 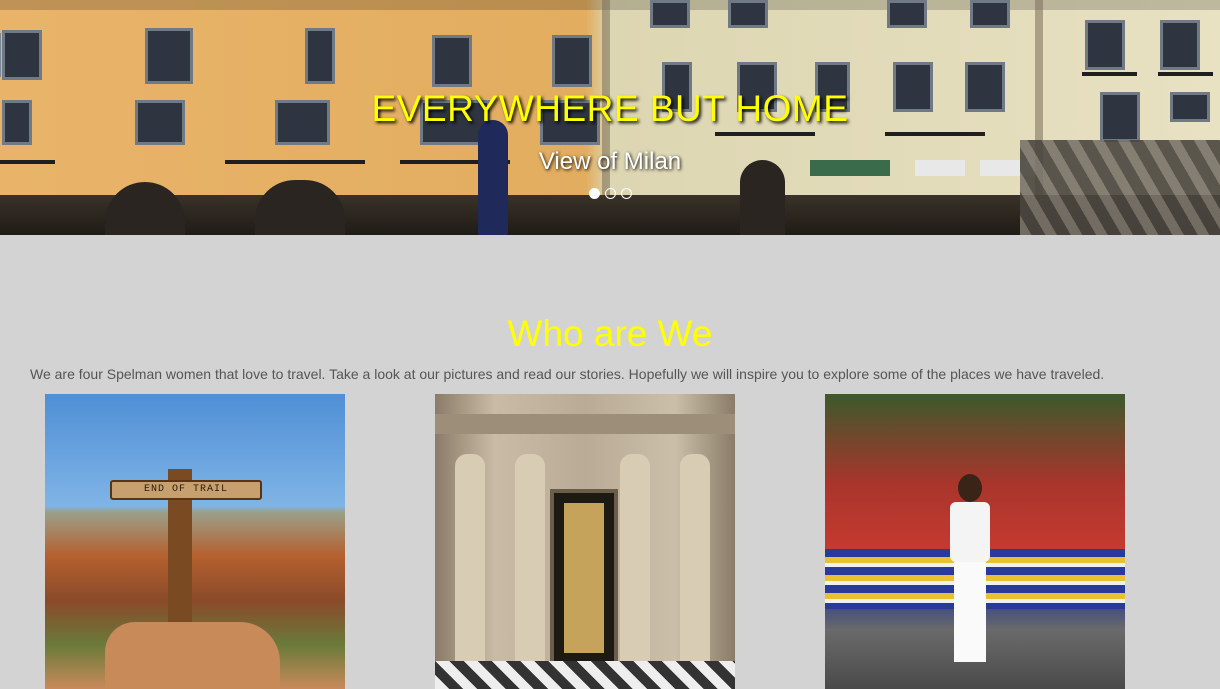 I want to click on section-title: Who are We, so click(x=610, y=333).